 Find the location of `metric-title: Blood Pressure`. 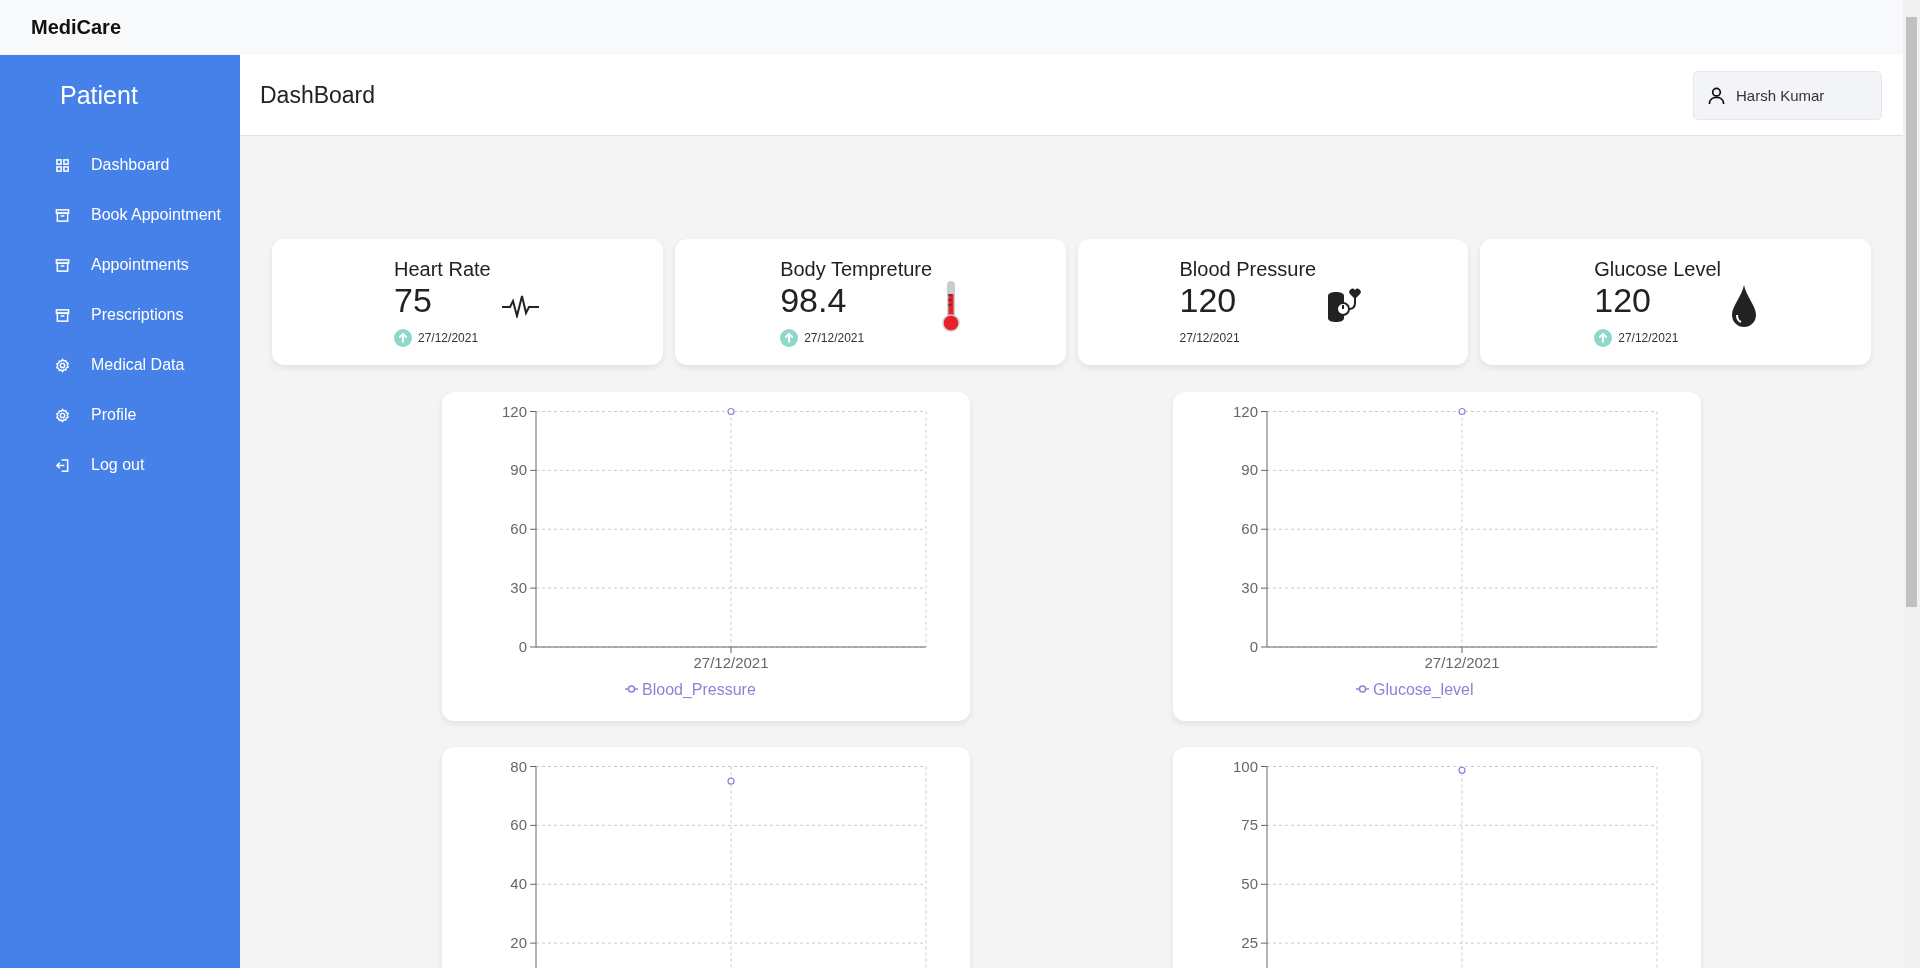

metric-title: Blood Pressure is located at coordinates (1248, 269).